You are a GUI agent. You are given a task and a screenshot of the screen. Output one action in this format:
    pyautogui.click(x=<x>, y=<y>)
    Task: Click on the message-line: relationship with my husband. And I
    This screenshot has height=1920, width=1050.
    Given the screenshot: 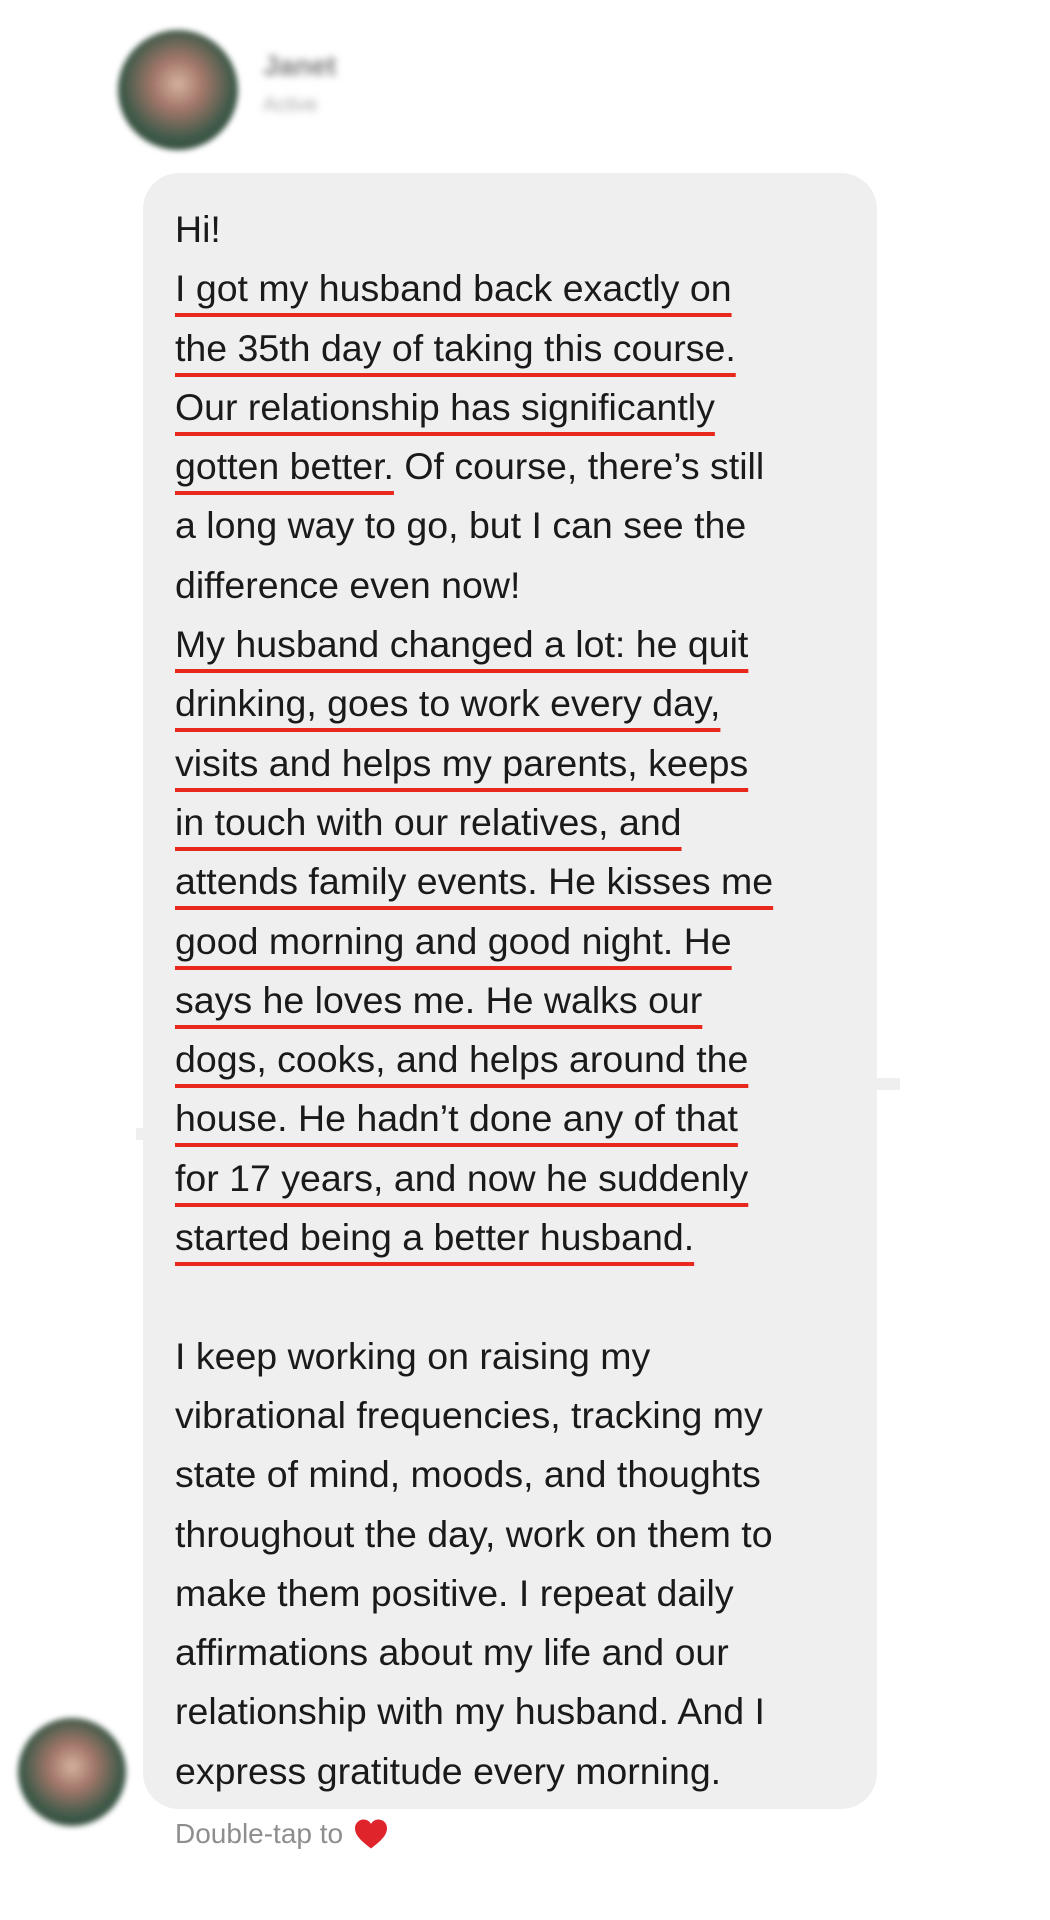 What is the action you would take?
    pyautogui.click(x=470, y=1711)
    